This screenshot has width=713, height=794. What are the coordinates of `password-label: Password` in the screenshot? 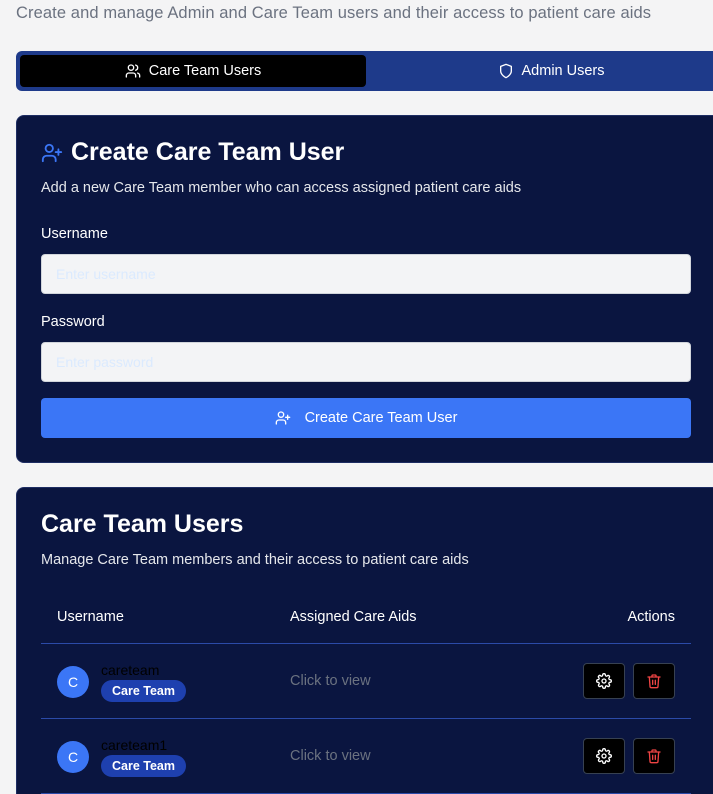 It's located at (73, 322).